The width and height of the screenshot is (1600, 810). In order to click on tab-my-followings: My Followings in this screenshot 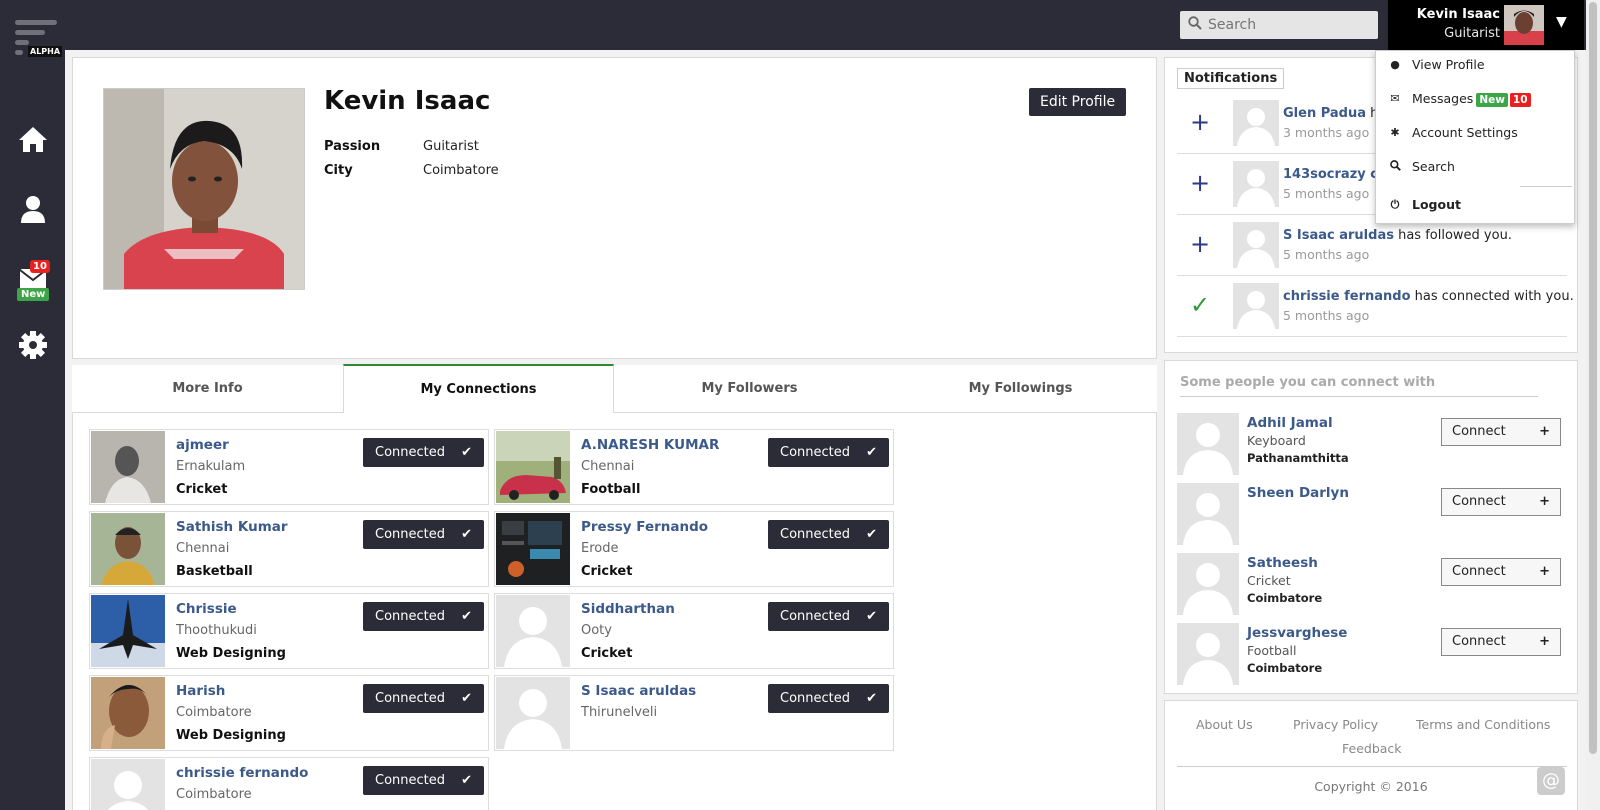, I will do `click(1020, 389)`.